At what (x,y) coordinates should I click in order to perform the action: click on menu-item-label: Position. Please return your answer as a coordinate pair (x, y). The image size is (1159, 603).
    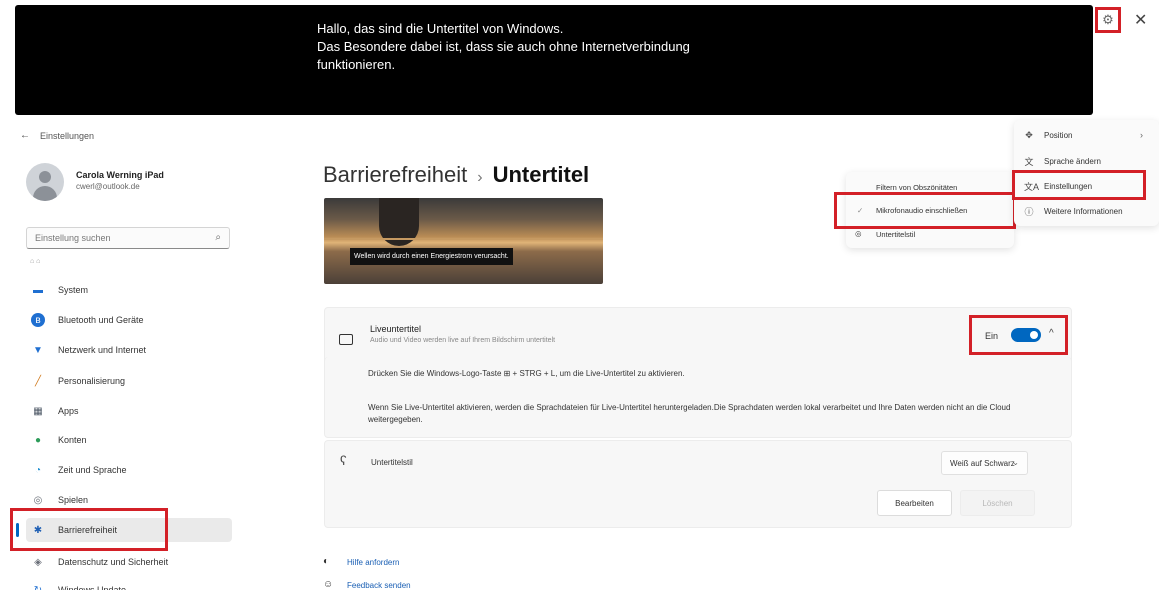
    Looking at the image, I should click on (1058, 135).